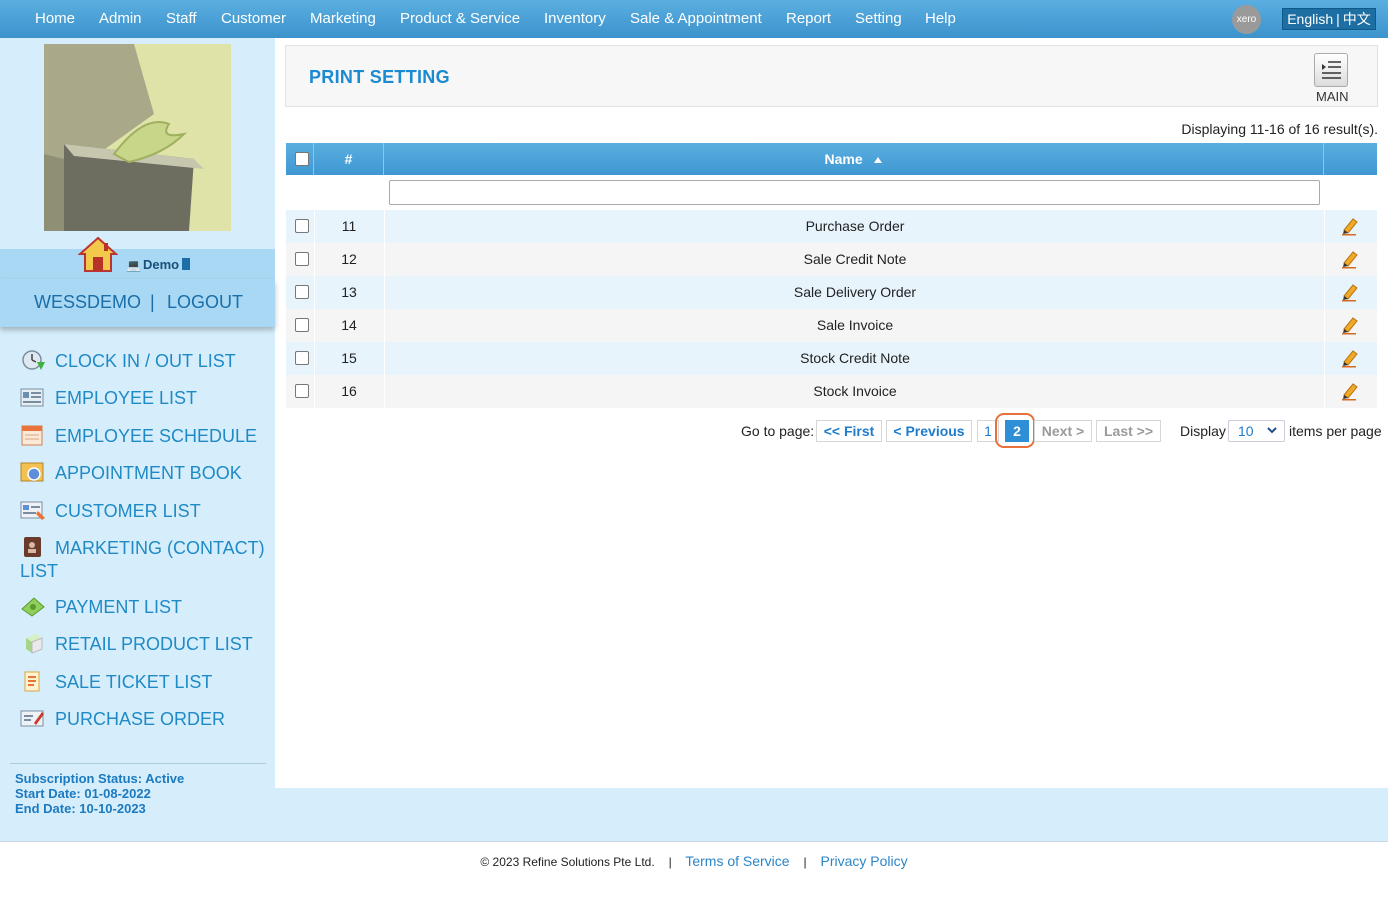 The width and height of the screenshot is (1388, 902). Describe the element at coordinates (1279, 129) in the screenshot. I see `result-count: Displaying 11-16 of 16 result(s).` at that location.